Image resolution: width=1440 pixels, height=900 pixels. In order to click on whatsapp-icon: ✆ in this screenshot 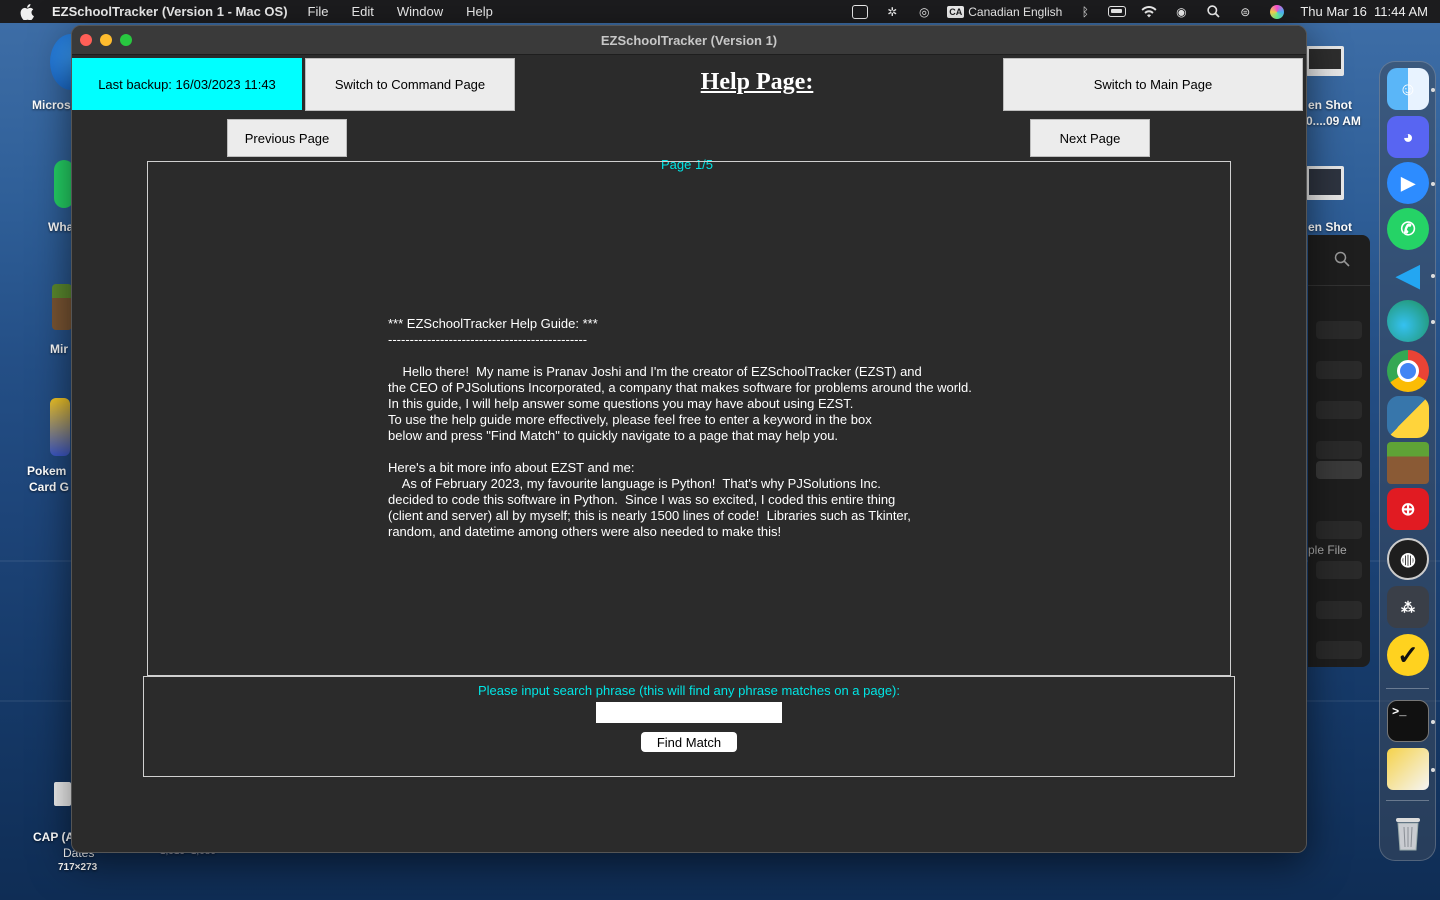, I will do `click(1408, 229)`.